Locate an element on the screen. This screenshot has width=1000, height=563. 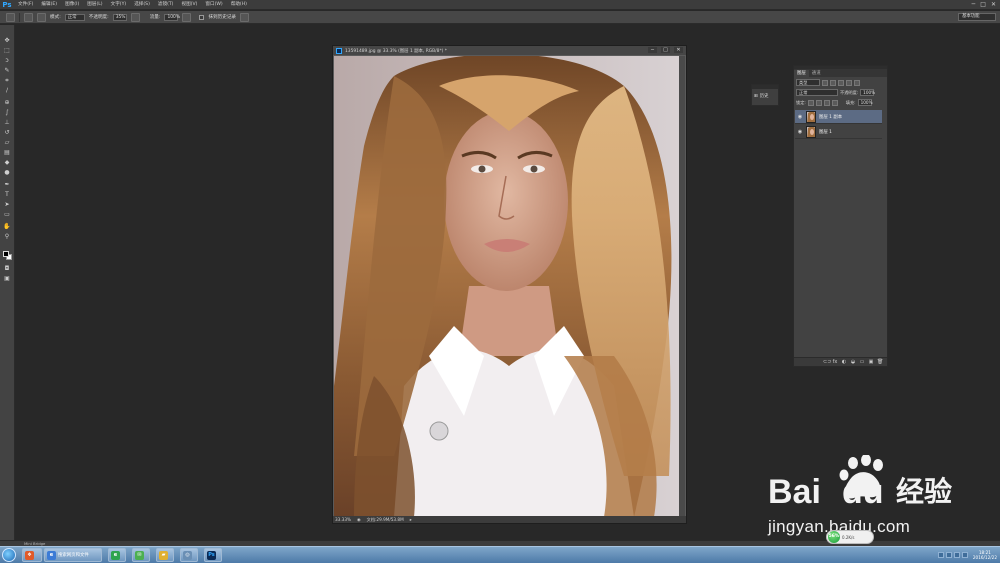
clone-stamp-tool-icon: ⊥ is located at coordinates (7, 122).